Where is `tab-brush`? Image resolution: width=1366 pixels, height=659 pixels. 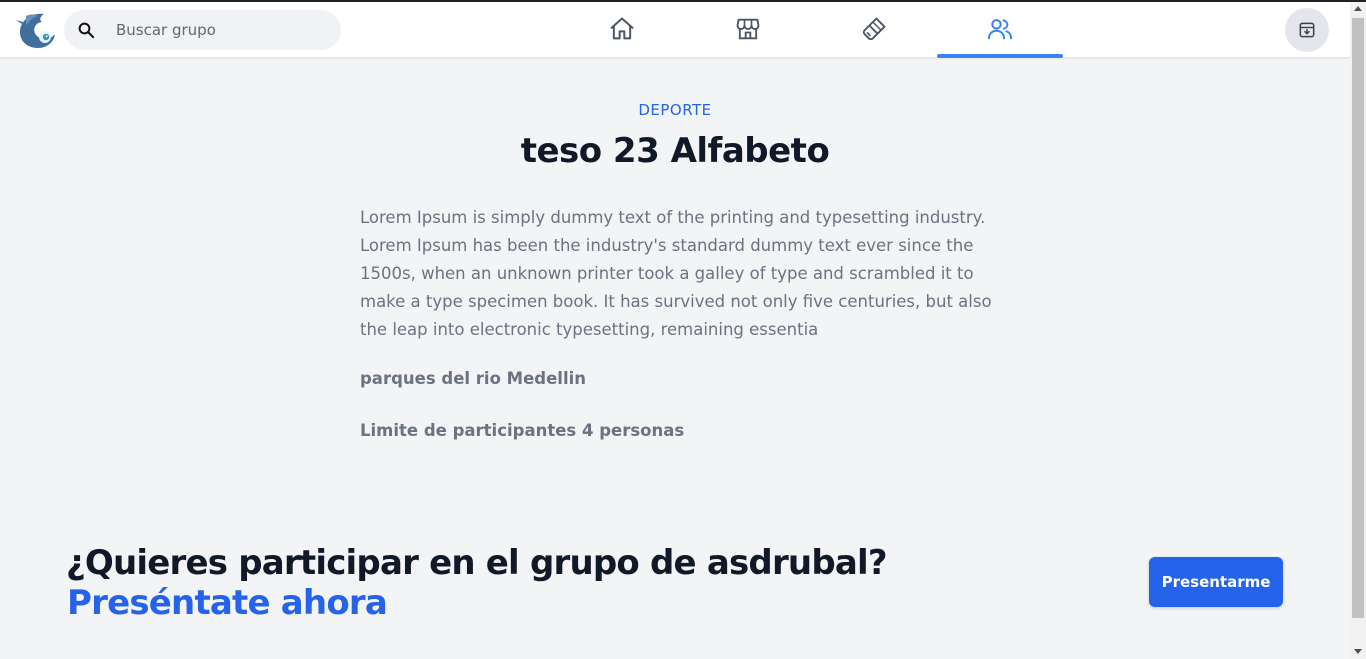
tab-brush is located at coordinates (874, 29).